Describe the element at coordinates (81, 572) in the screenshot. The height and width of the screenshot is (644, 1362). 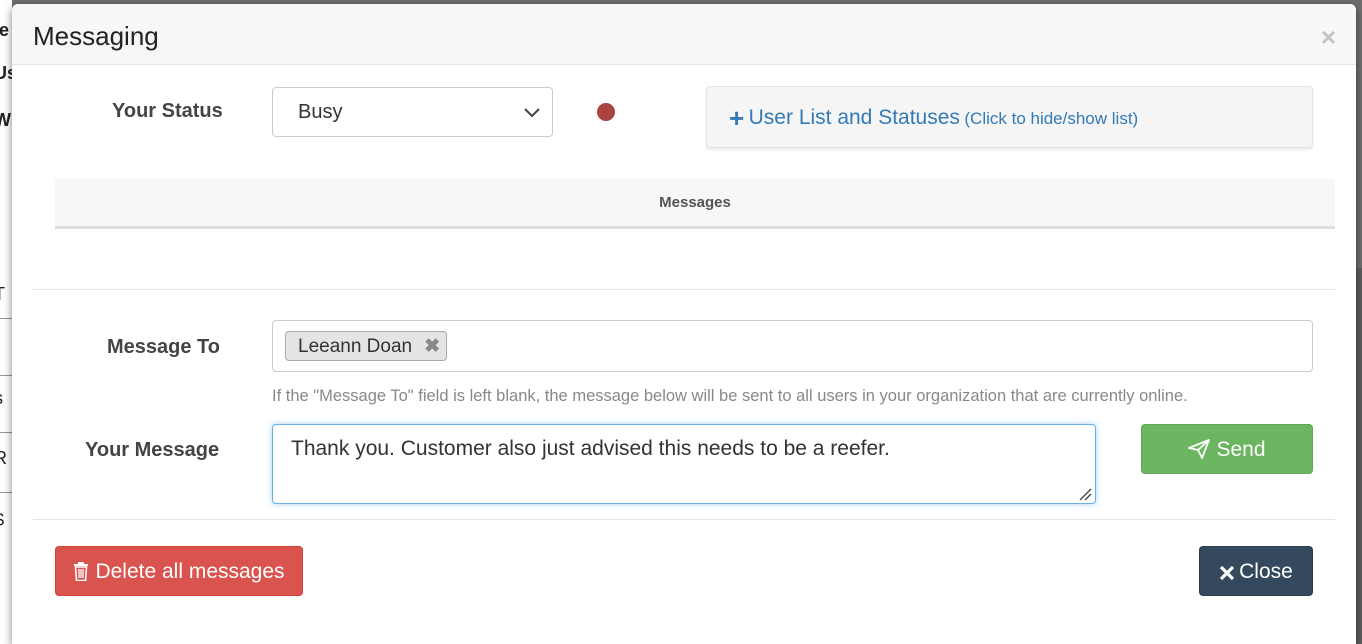
I see `trash-icon` at that location.